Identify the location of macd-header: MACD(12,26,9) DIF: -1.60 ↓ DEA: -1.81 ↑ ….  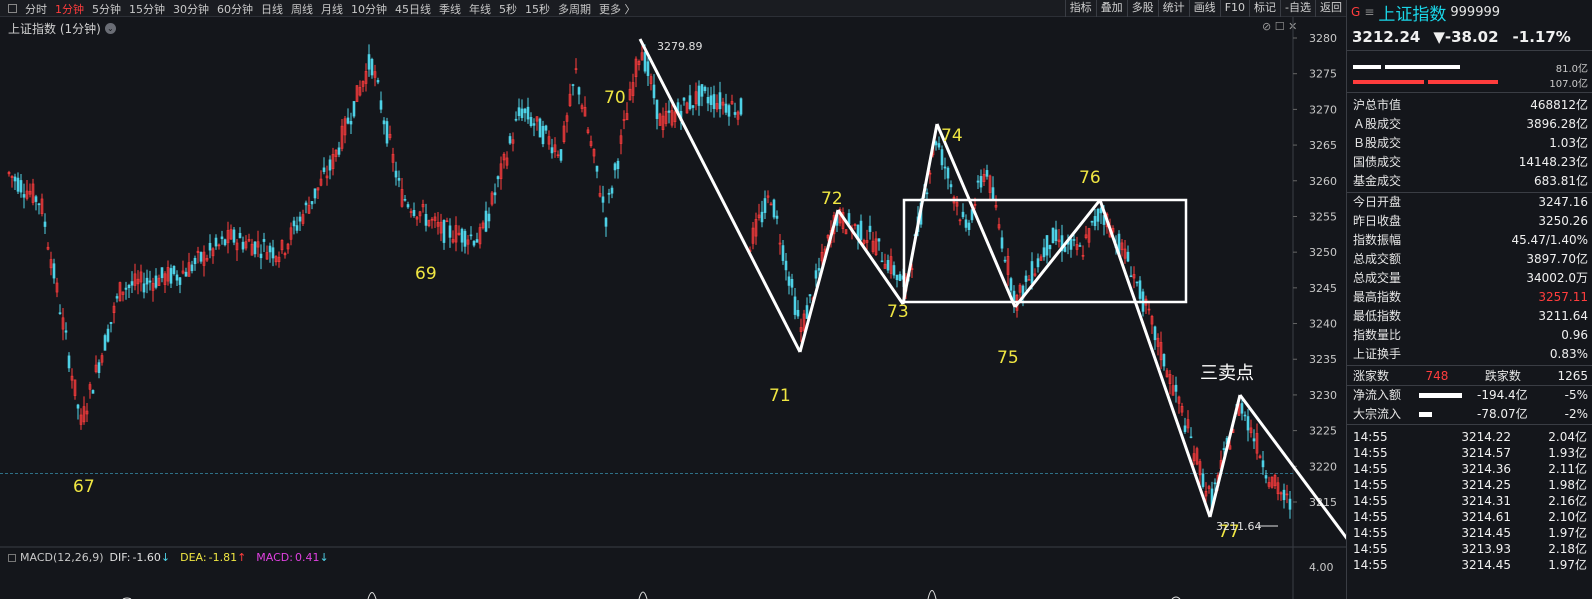
(168, 557).